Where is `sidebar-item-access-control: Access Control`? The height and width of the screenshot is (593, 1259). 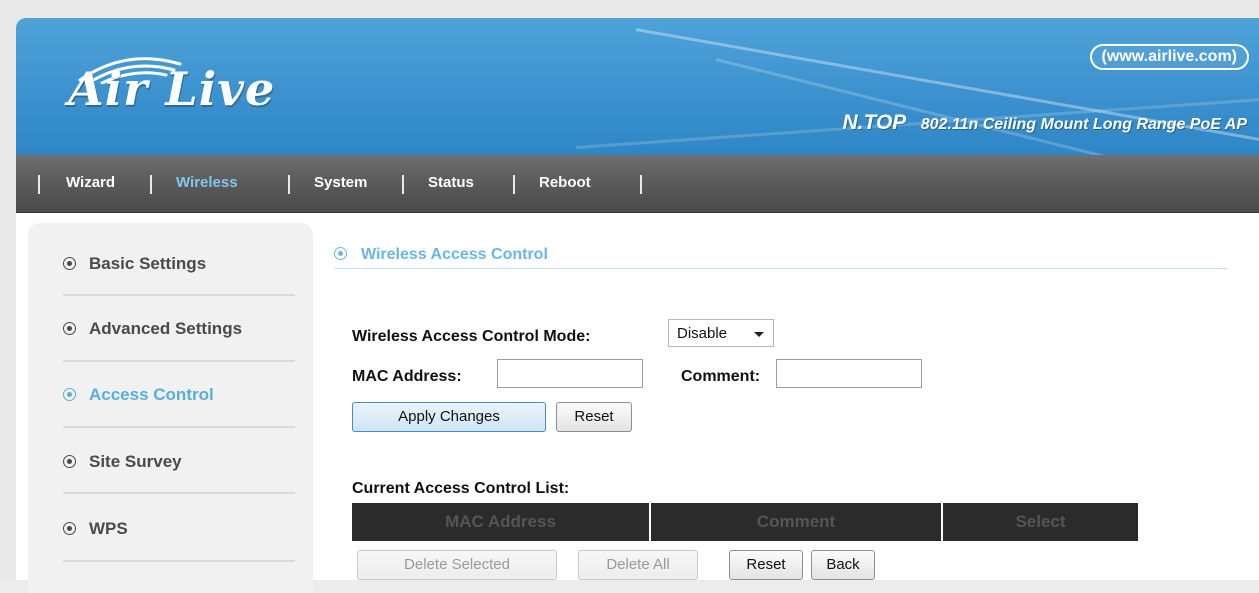 sidebar-item-access-control: Access Control is located at coordinates (138, 395).